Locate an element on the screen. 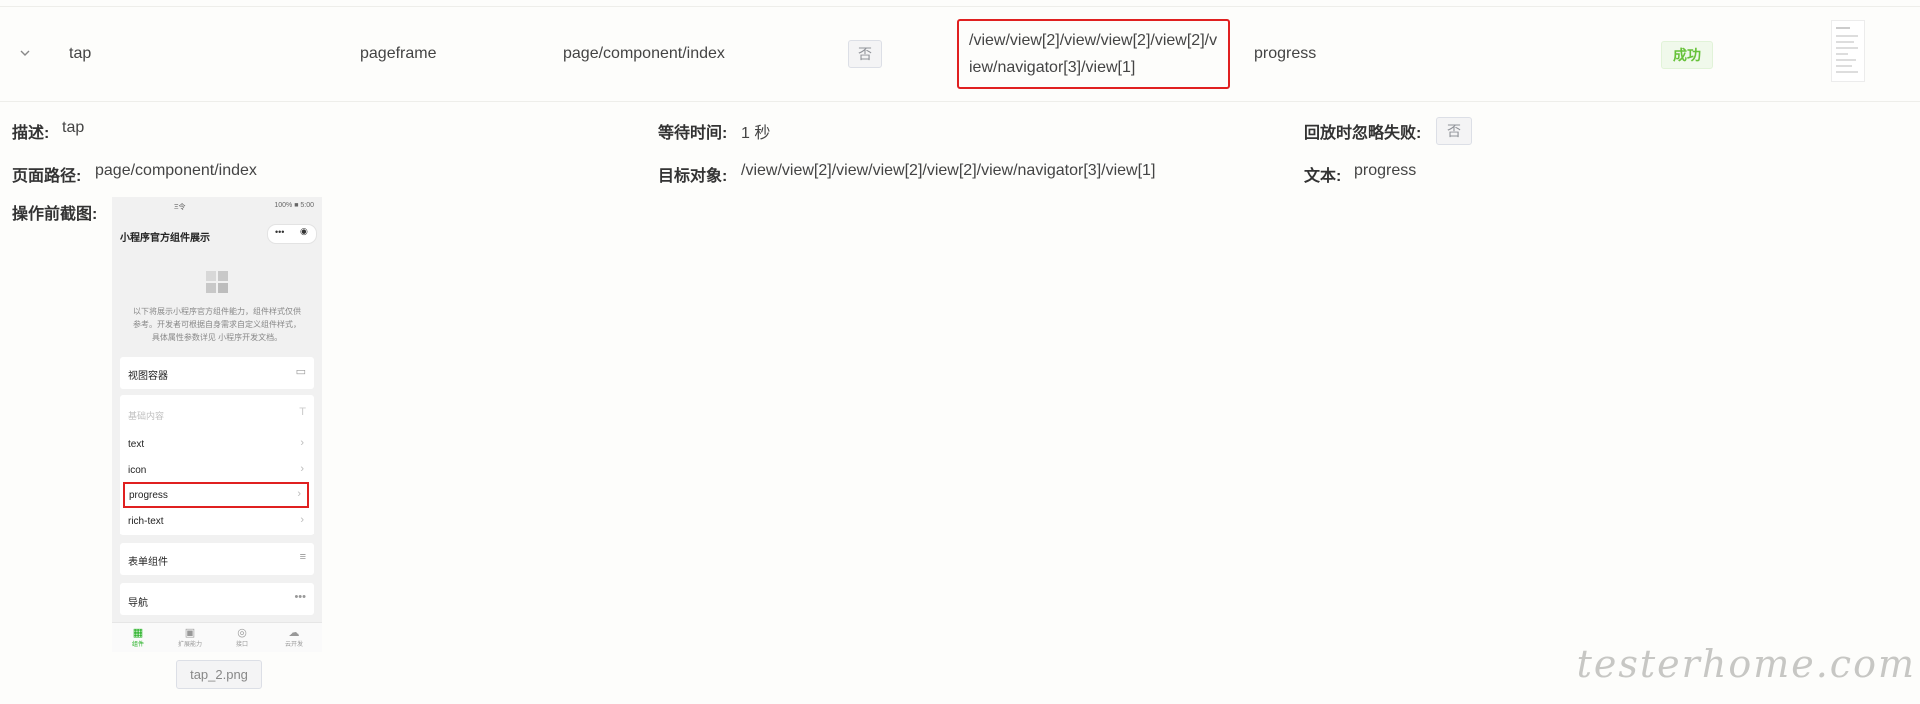 The image size is (1920, 704). row-frame: pageframe is located at coordinates (398, 53).